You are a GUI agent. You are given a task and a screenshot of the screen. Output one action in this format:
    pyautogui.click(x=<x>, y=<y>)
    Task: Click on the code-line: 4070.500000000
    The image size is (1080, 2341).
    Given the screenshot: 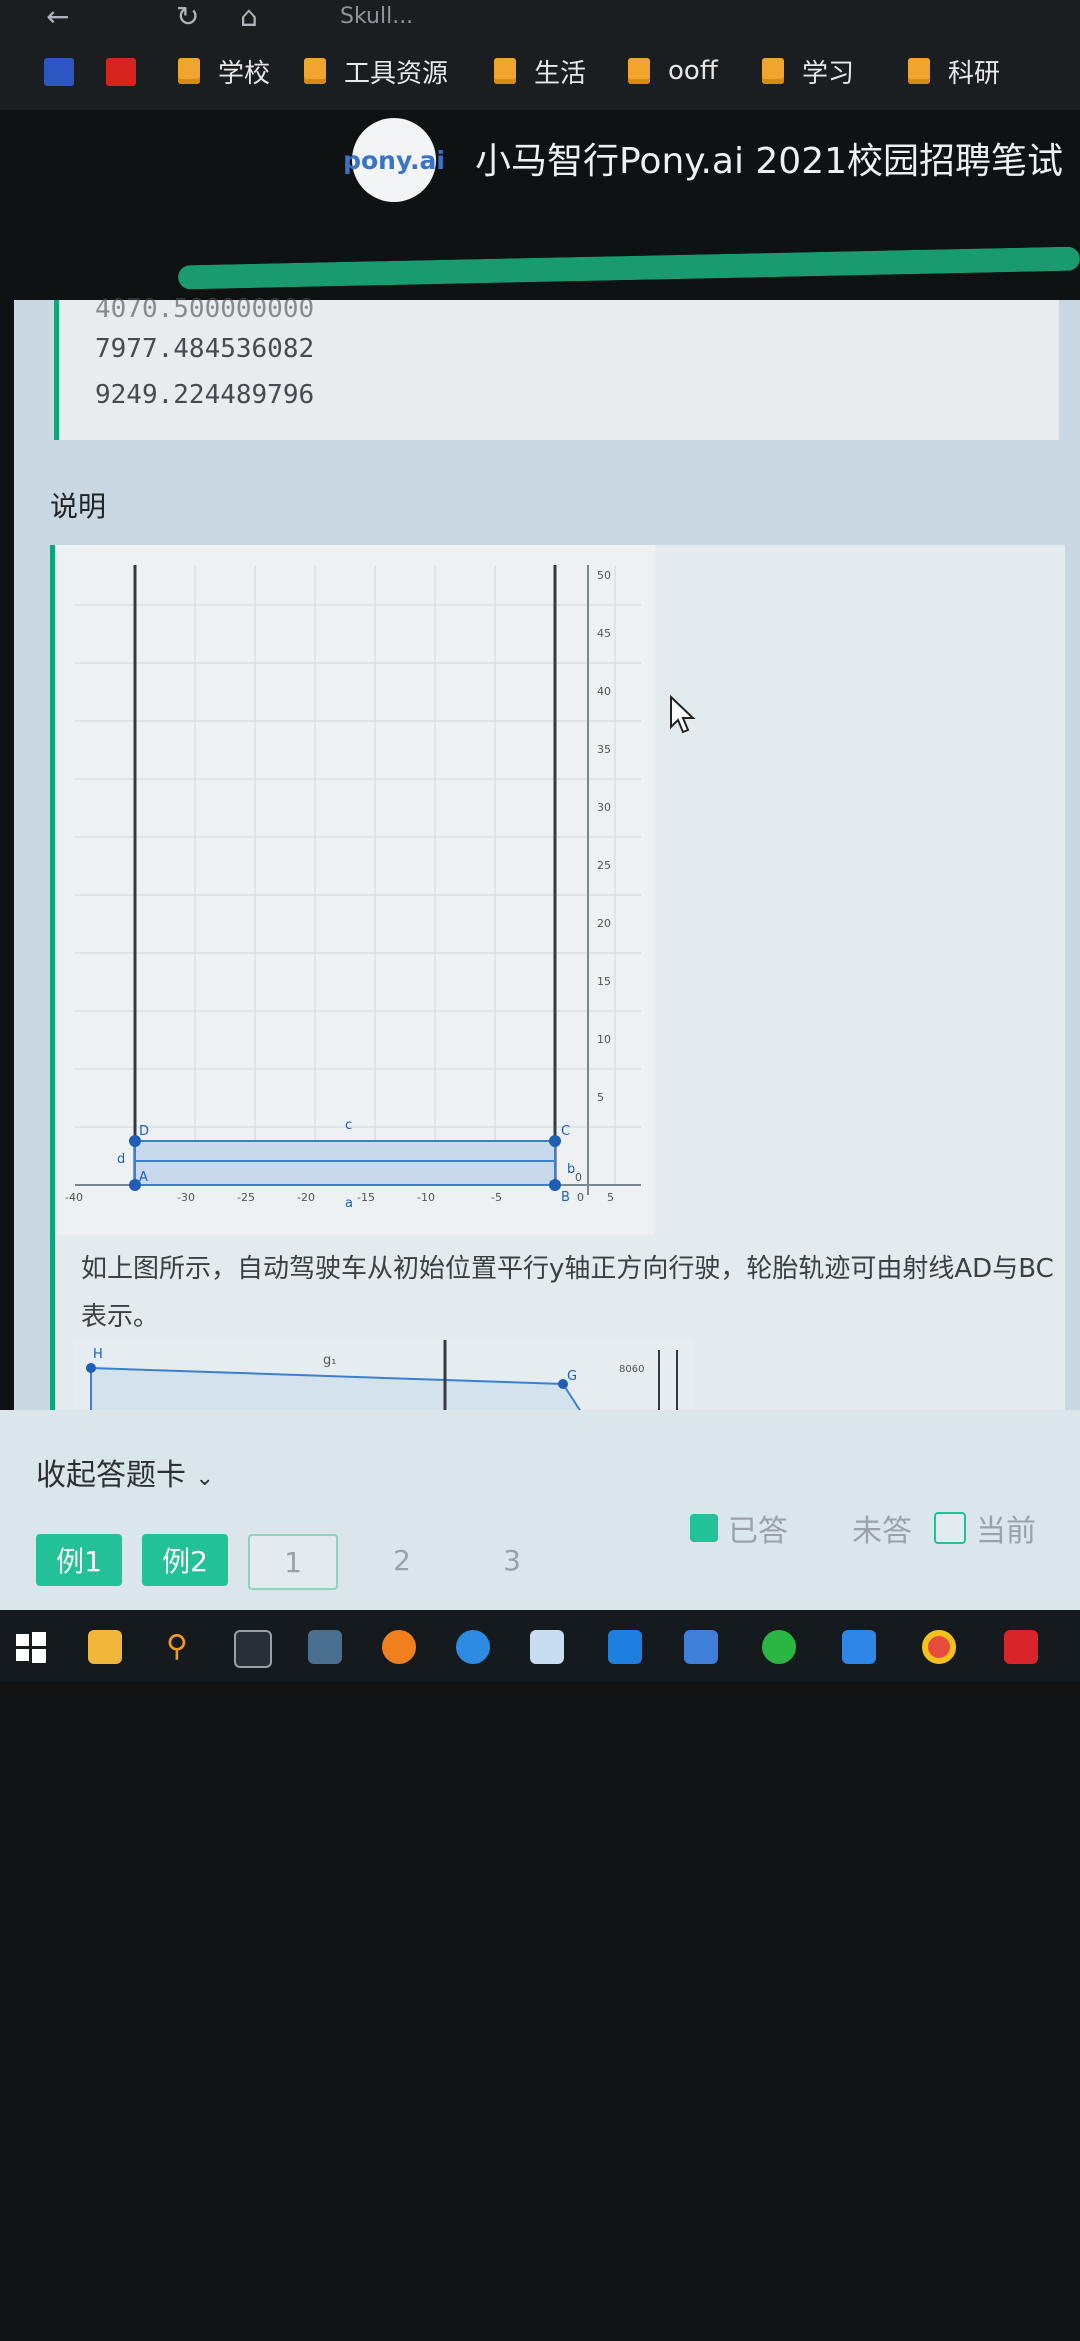 What is the action you would take?
    pyautogui.click(x=205, y=309)
    